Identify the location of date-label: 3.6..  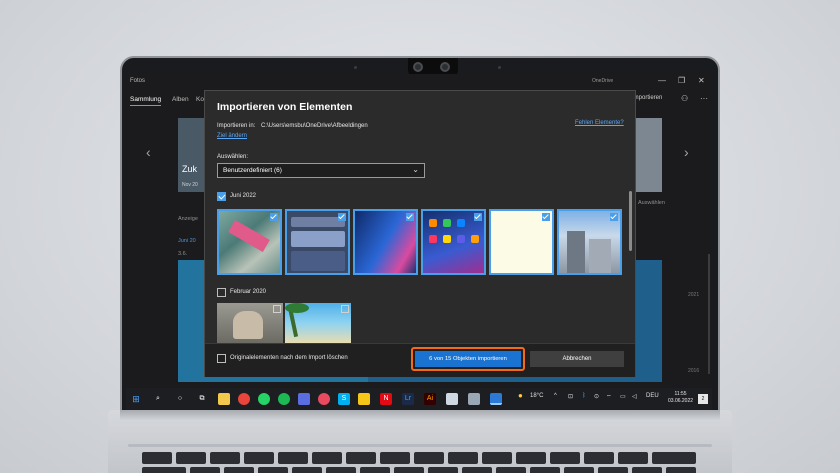
(183, 254).